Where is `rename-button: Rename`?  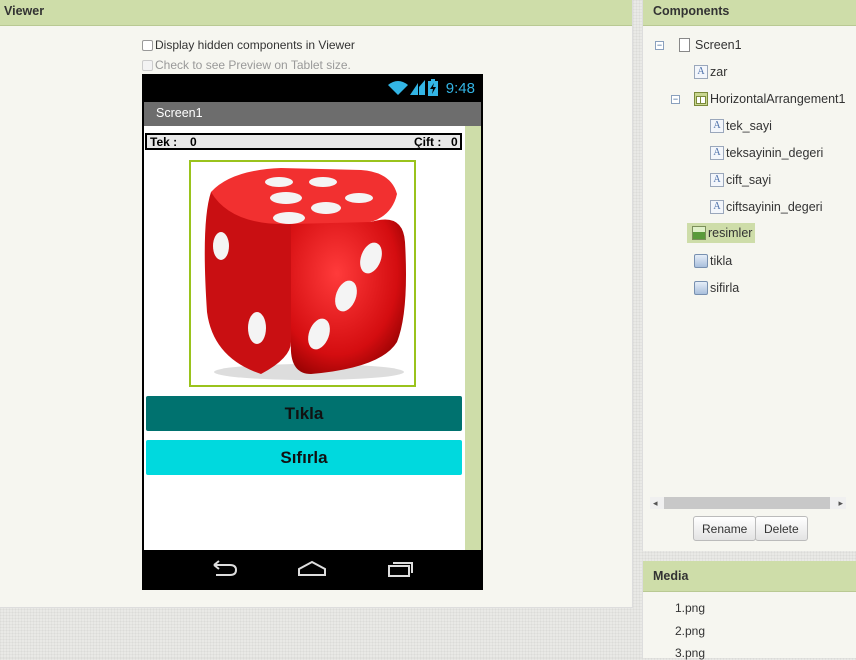 rename-button: Rename is located at coordinates (725, 528).